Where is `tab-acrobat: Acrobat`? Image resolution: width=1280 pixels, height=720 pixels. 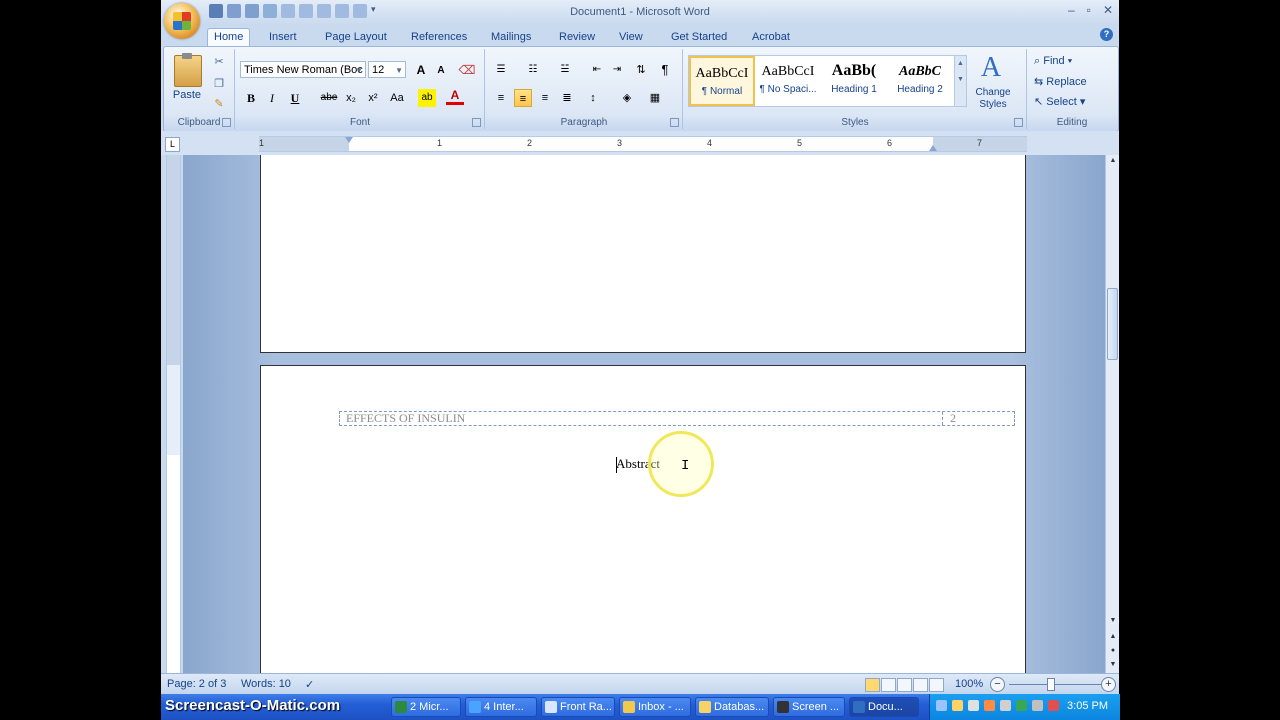 tab-acrobat: Acrobat is located at coordinates (771, 37).